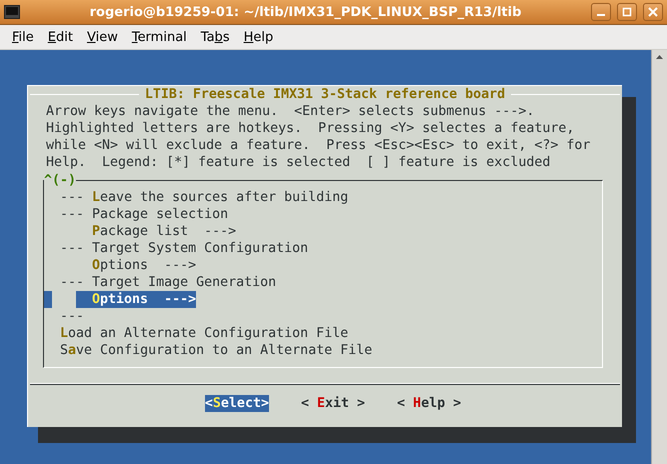  Describe the element at coordinates (60, 37) in the screenshot. I see `menu-item: Edit` at that location.